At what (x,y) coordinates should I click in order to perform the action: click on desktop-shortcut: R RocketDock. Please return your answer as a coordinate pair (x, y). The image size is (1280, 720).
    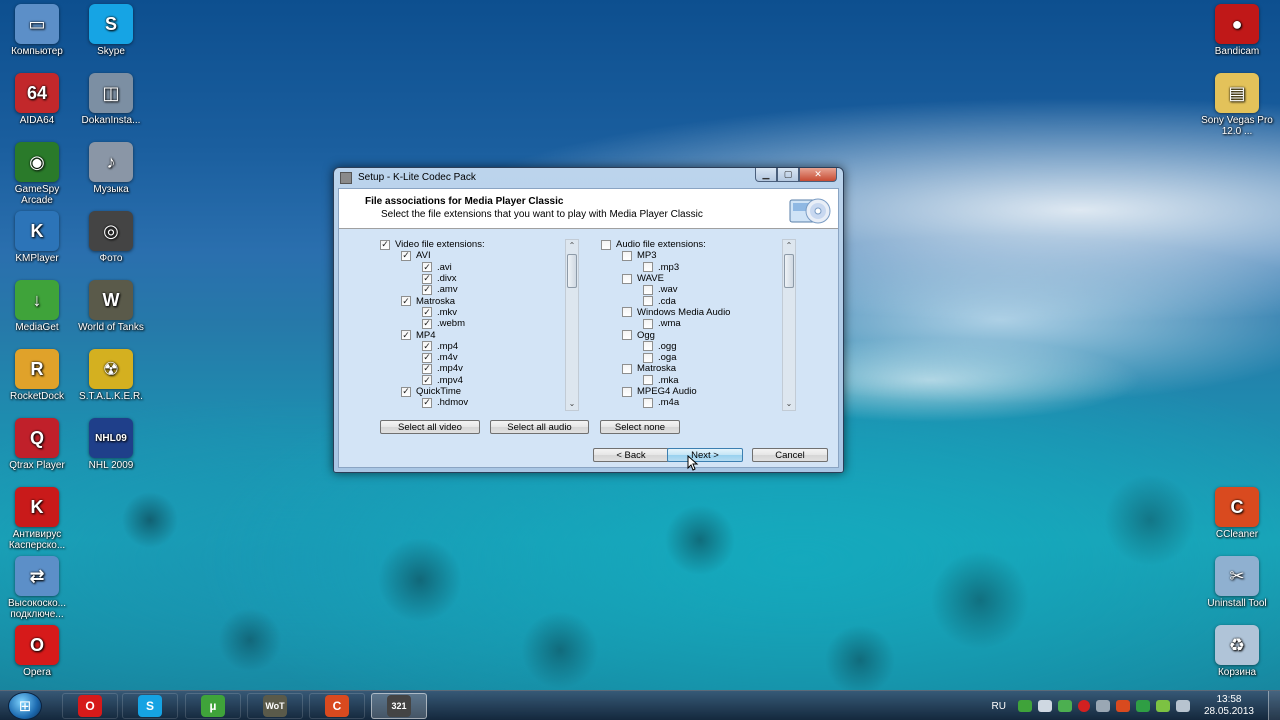
    Looking at the image, I should click on (37, 375).